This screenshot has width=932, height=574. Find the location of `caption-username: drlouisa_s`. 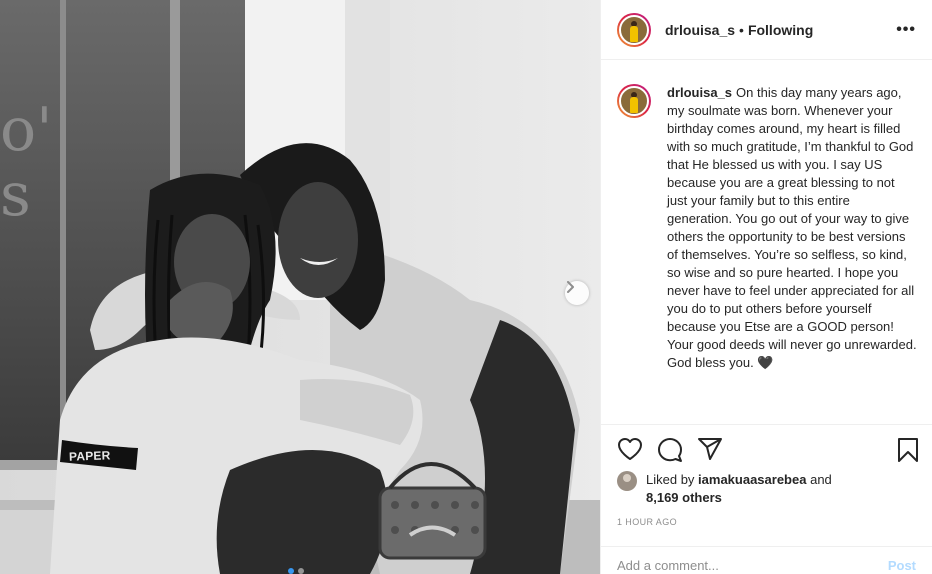

caption-username: drlouisa_s is located at coordinates (699, 92).